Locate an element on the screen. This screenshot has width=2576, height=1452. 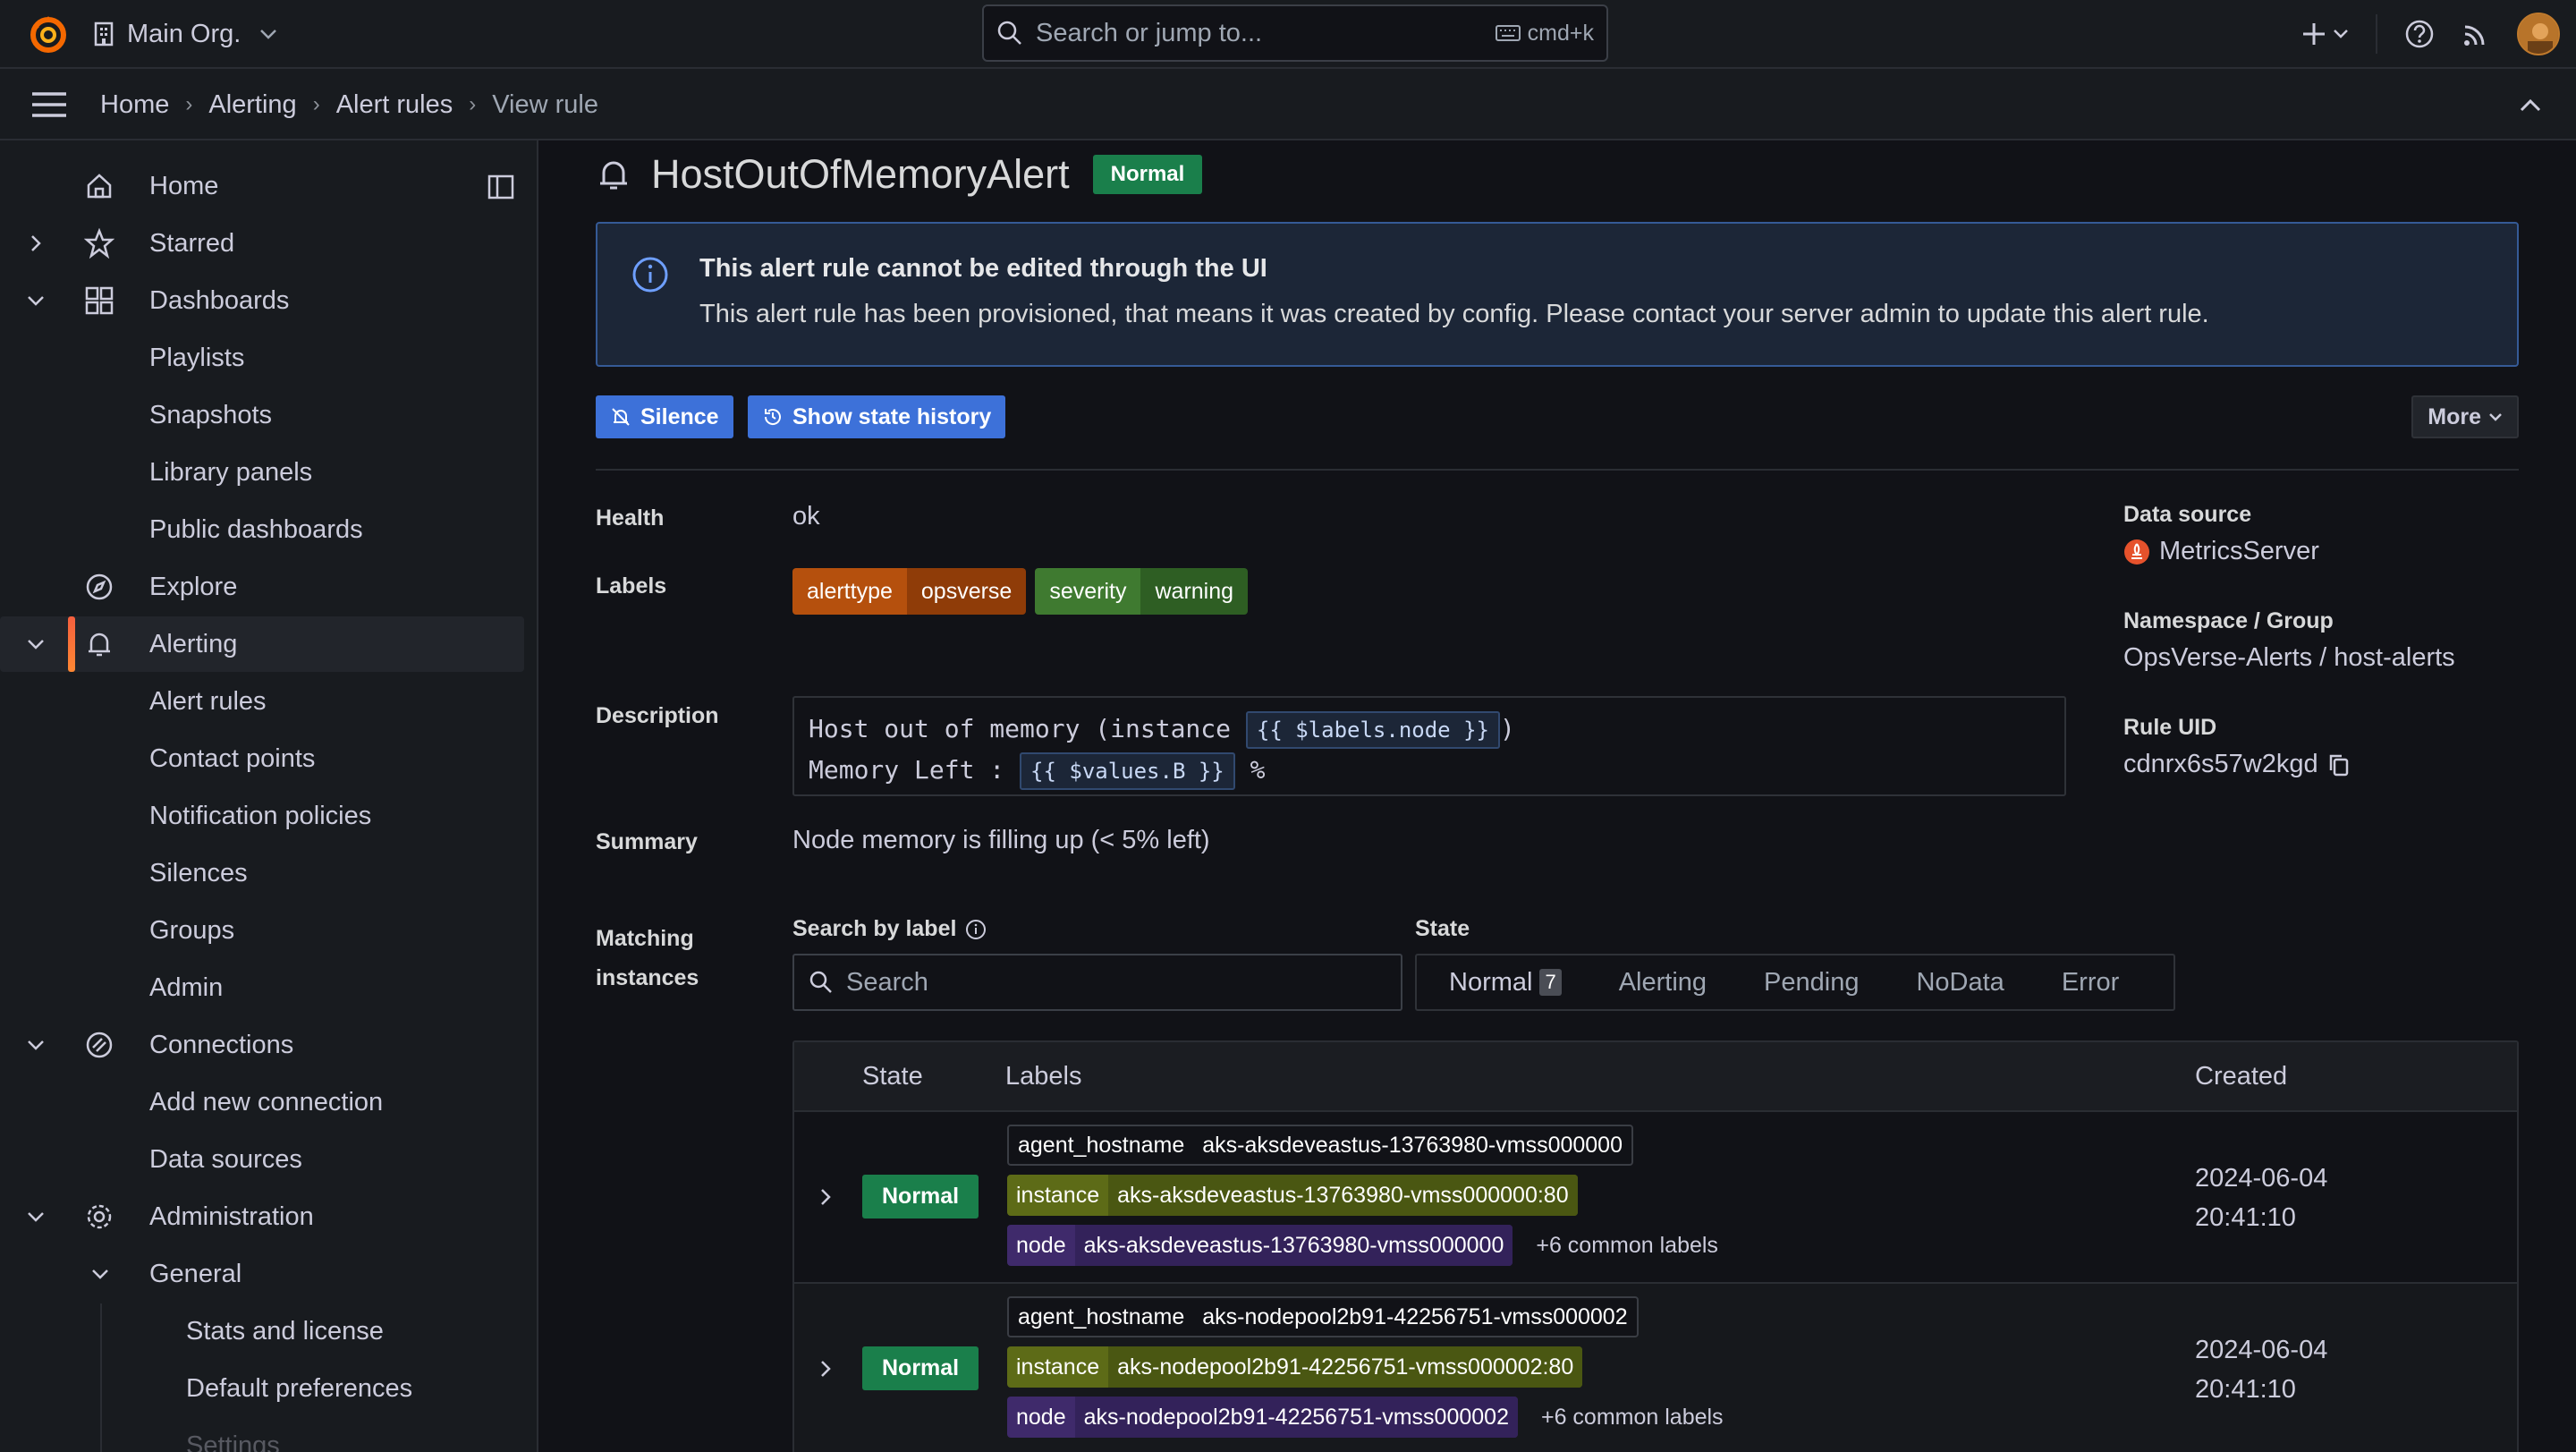
description-line: Memory Left : {{ $values.B }} % is located at coordinates (1429, 770).